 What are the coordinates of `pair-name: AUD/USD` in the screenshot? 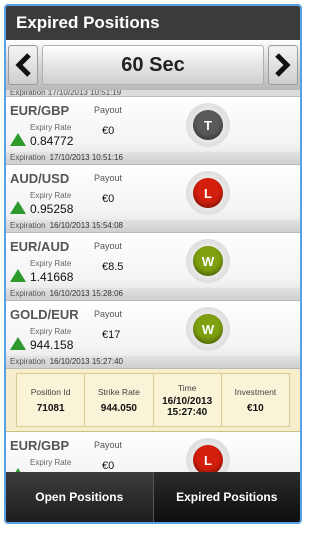 It's located at (40, 178).